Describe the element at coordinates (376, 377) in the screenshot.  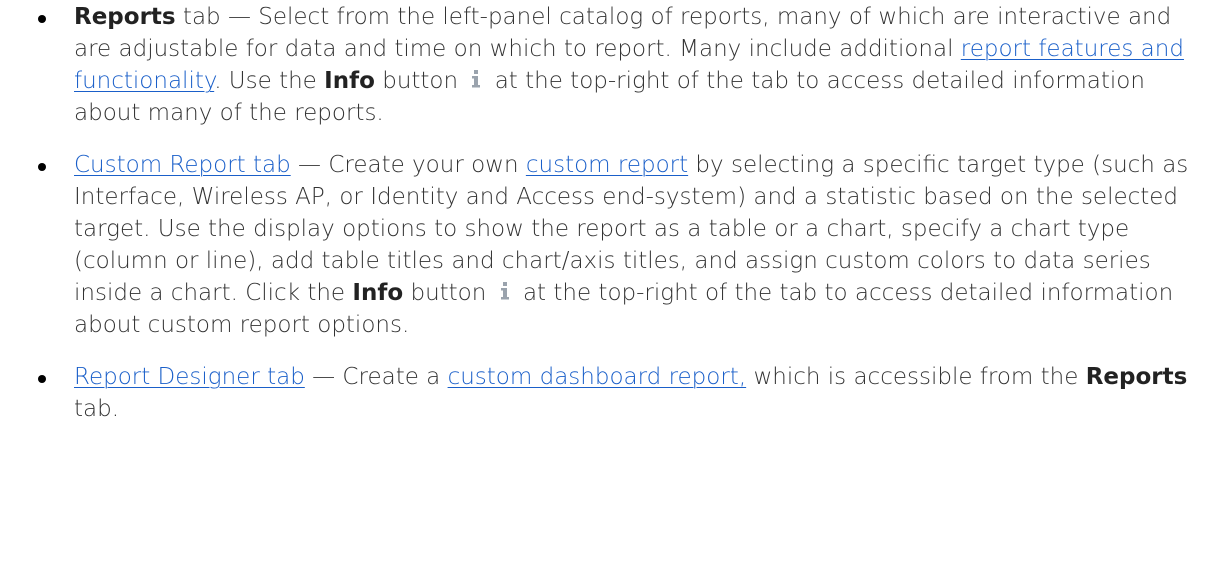
I see `item-text: — Create a` at that location.